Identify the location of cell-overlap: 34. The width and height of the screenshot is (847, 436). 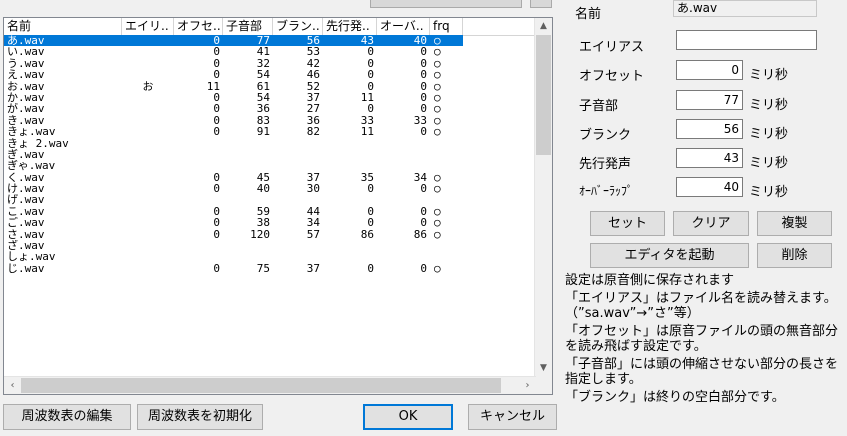
(420, 177).